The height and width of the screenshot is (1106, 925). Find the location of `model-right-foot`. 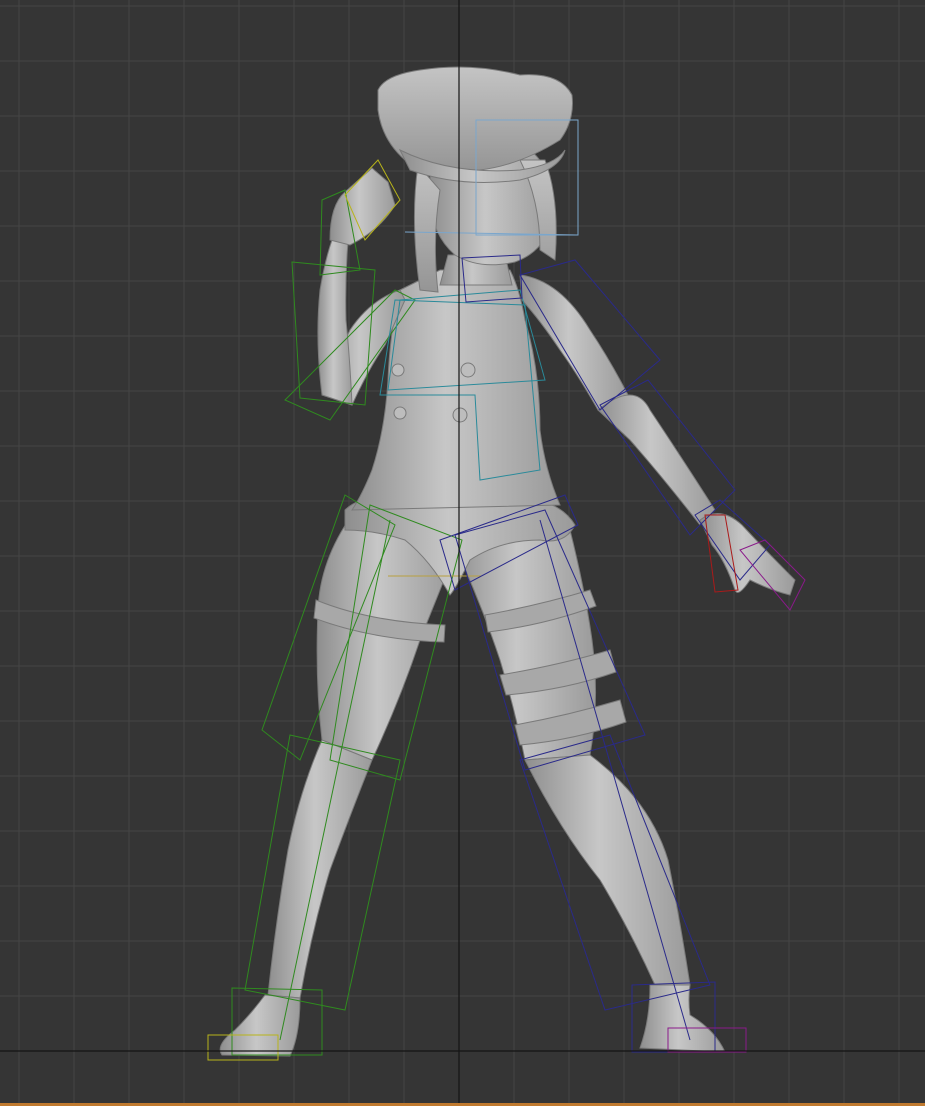

model-right-foot is located at coordinates (682, 1018).